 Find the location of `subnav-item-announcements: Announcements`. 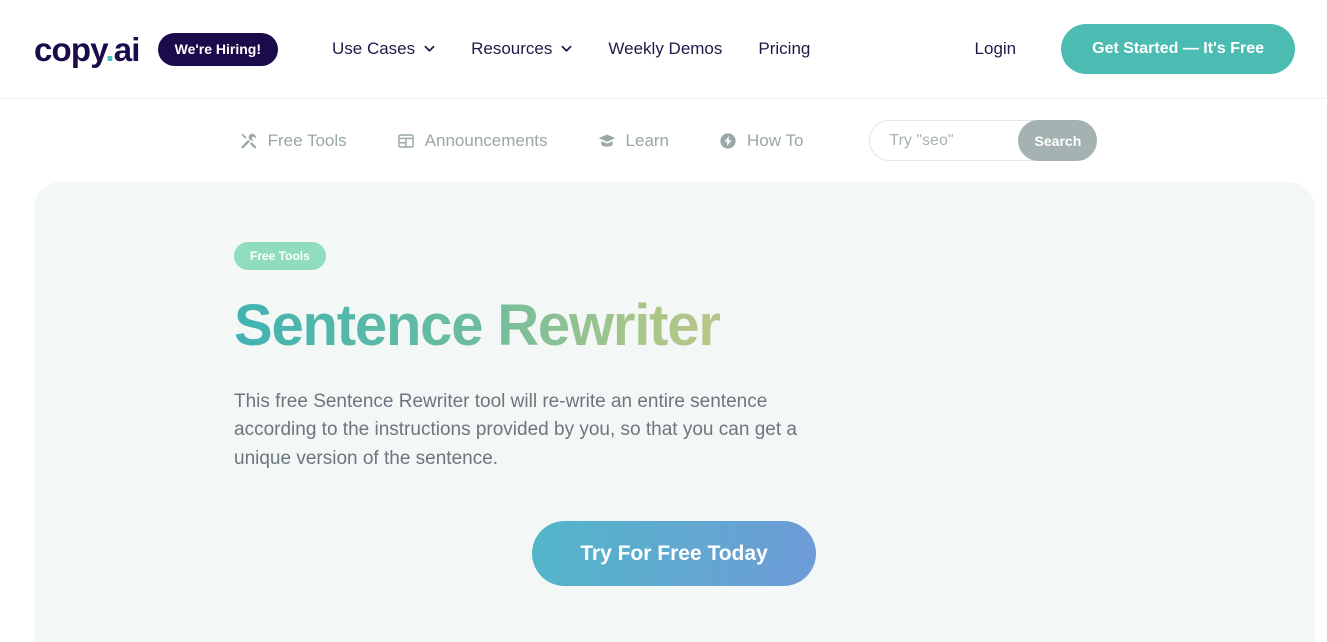

subnav-item-announcements: Announcements is located at coordinates (472, 141).